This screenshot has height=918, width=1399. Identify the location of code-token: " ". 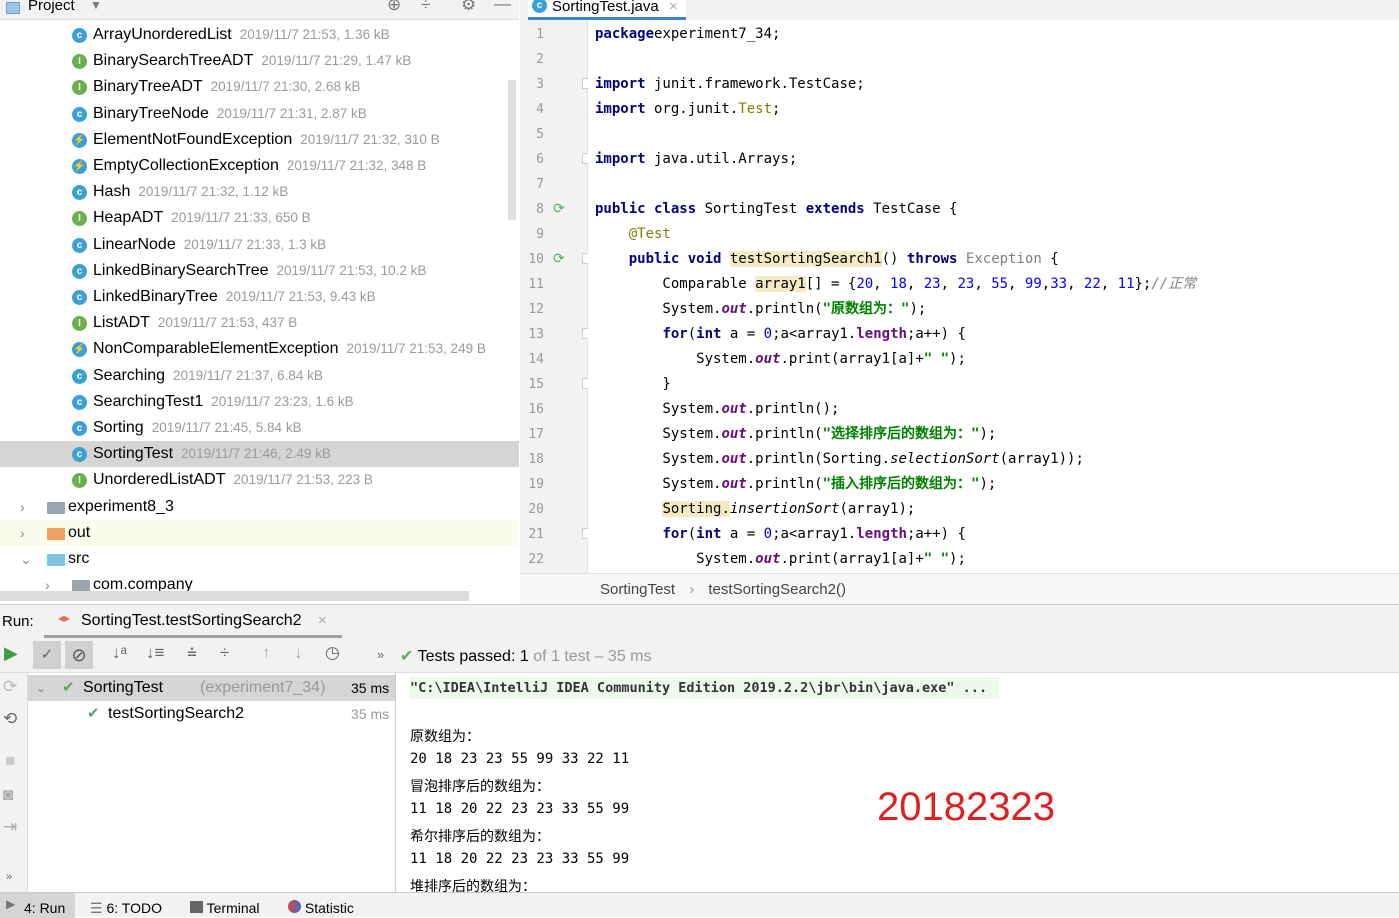
(936, 359).